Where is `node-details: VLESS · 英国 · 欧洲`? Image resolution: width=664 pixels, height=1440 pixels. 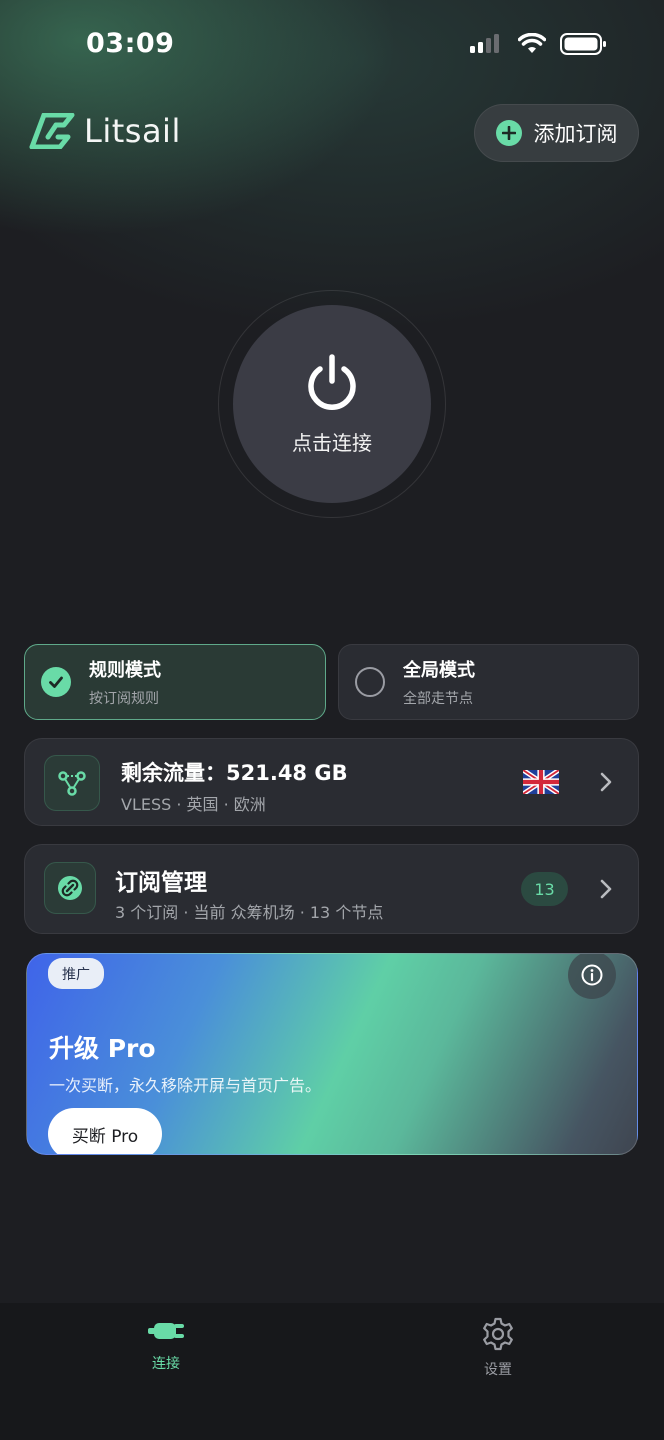
node-details: VLESS · 英国 · 欧洲 is located at coordinates (193, 804).